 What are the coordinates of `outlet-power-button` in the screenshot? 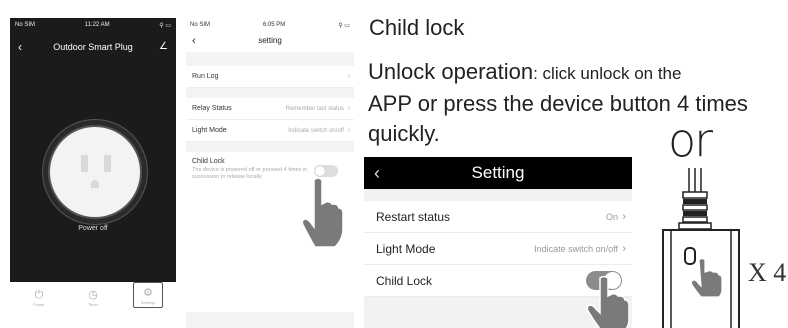 It's located at (95, 172).